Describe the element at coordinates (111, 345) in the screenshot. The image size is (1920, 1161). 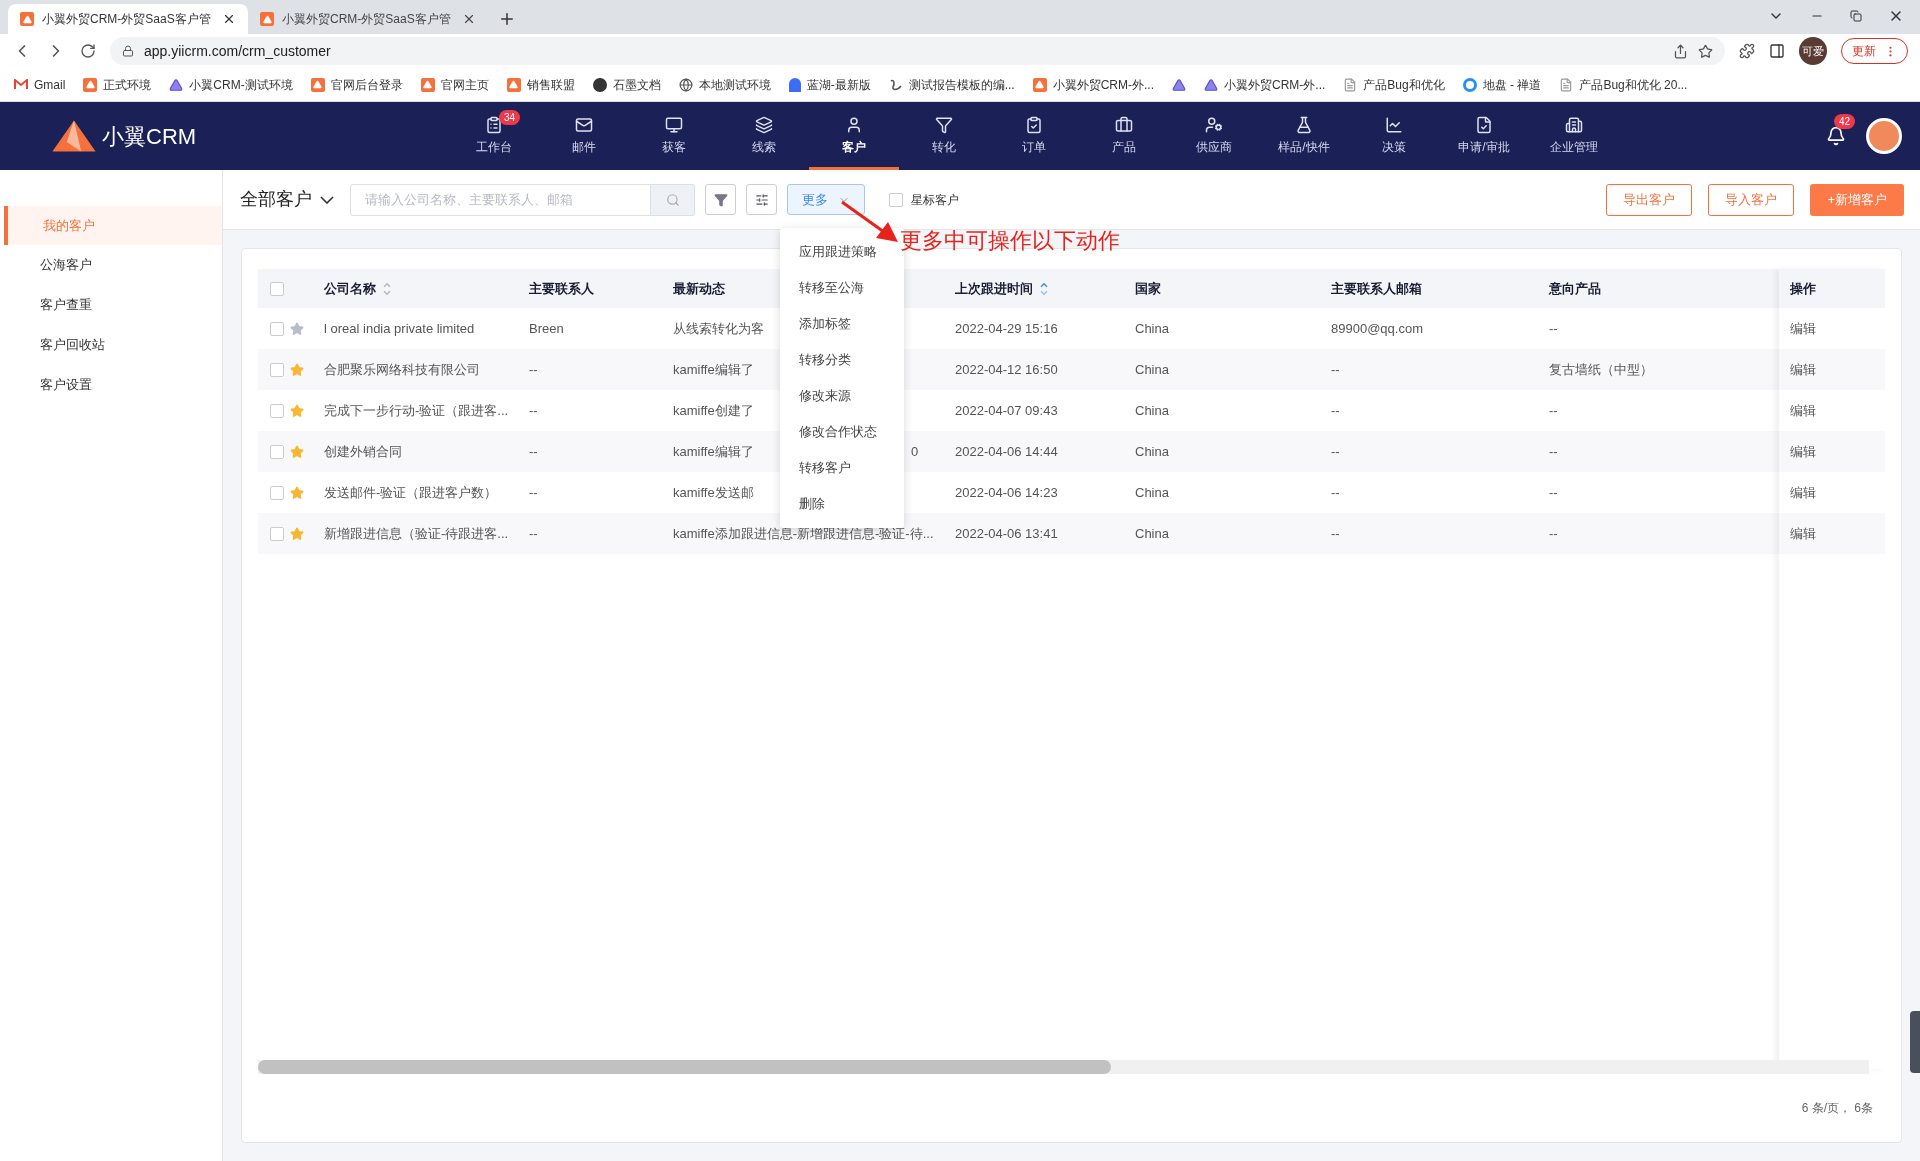
I see `sidebar-item: 客户回收站` at that location.